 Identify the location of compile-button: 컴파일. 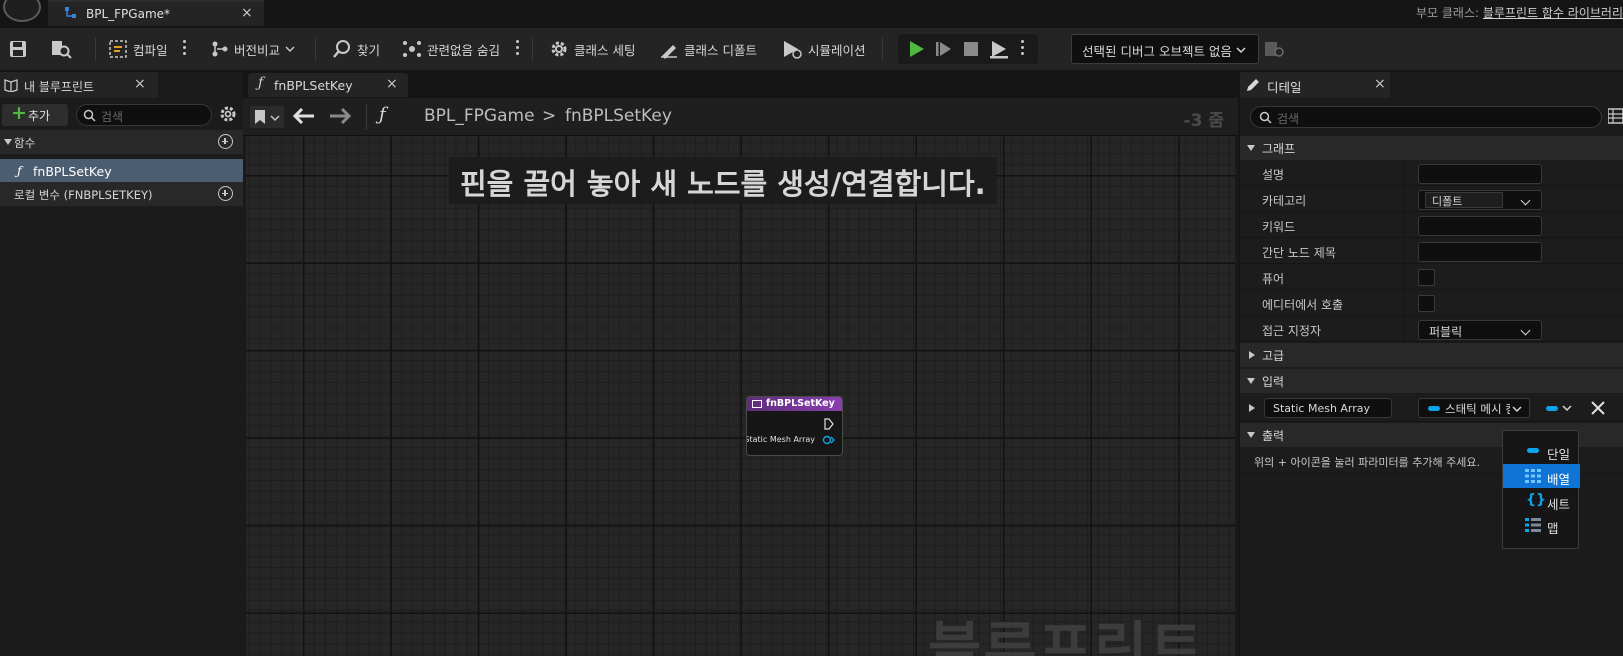
(138, 49).